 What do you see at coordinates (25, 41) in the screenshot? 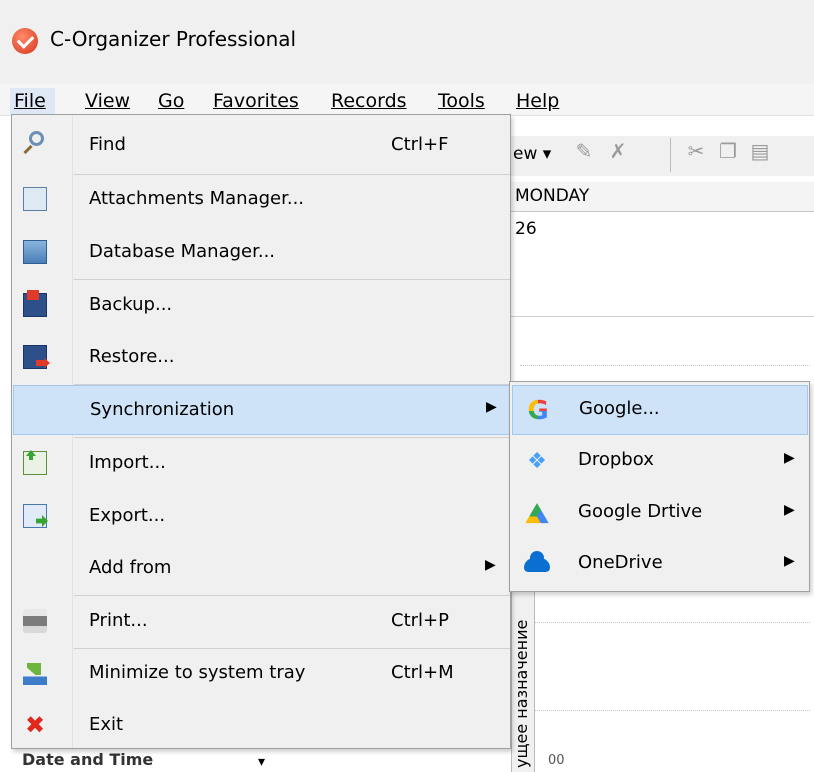
I see `app-logo-icon` at bounding box center [25, 41].